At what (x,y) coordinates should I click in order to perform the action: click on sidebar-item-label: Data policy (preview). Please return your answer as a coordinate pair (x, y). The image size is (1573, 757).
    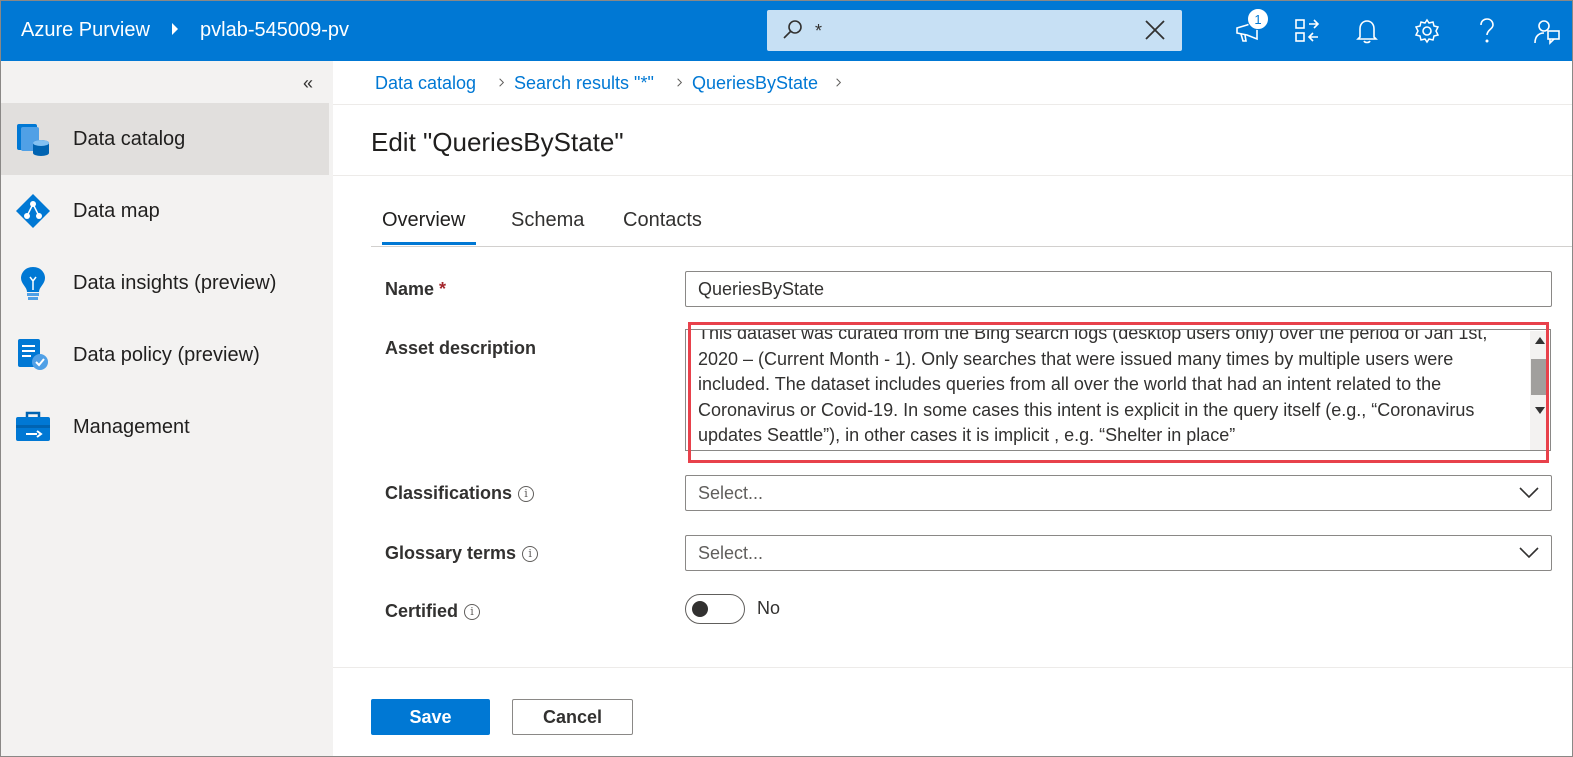
    Looking at the image, I should click on (166, 354).